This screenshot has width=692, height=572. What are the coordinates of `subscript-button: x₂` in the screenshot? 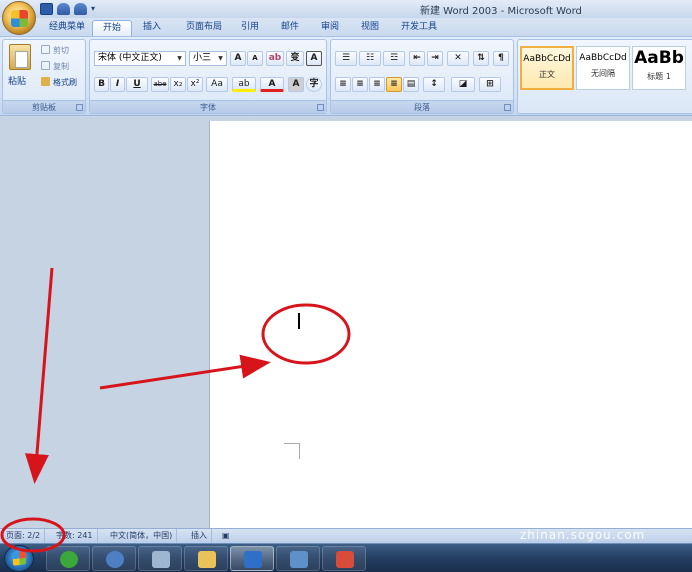 It's located at (178, 84).